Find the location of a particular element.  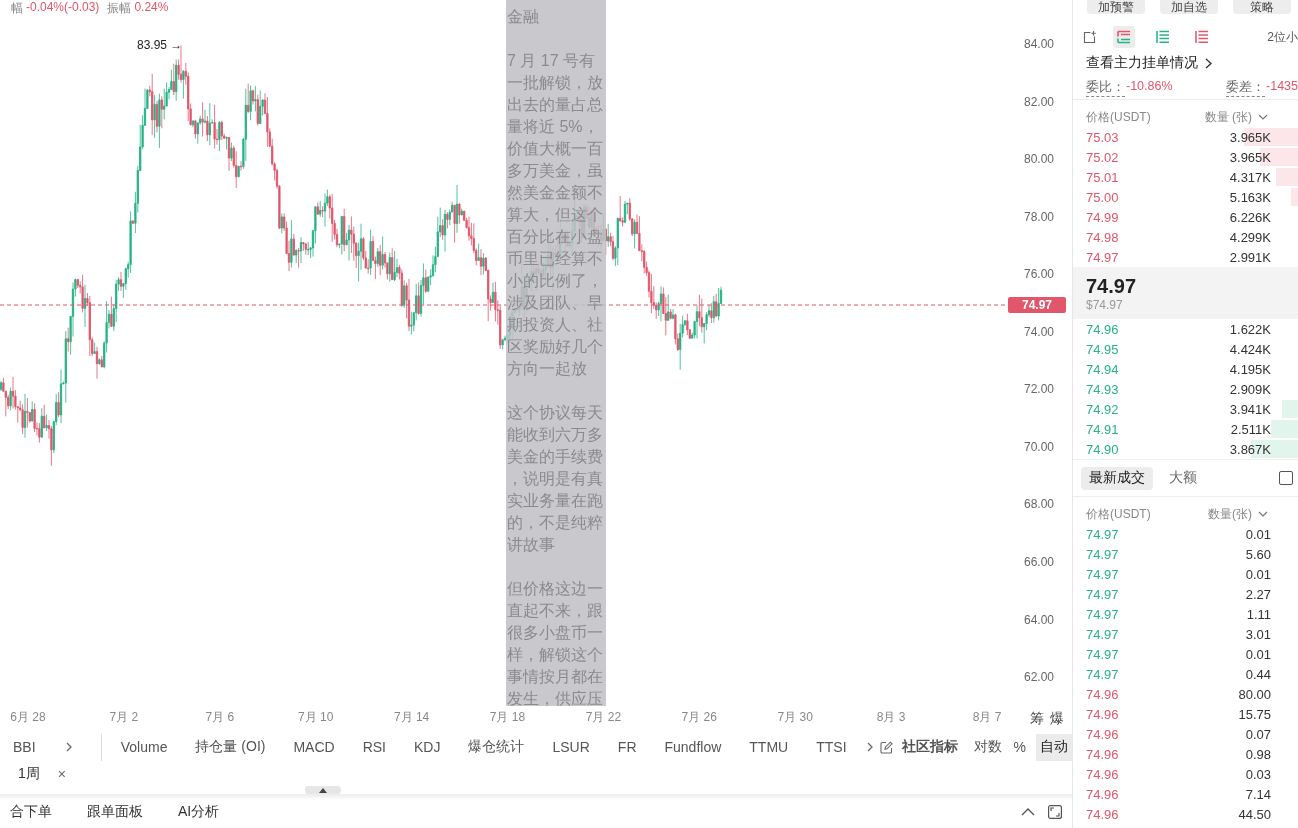

ask-price: 74.97 is located at coordinates (1102, 257).